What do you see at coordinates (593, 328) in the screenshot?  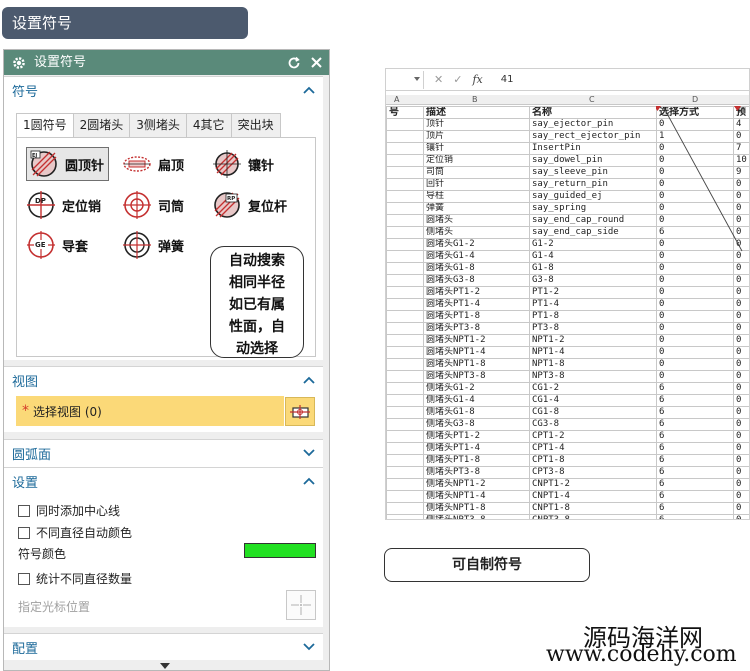 I see `table-cell: PT3-8` at bounding box center [593, 328].